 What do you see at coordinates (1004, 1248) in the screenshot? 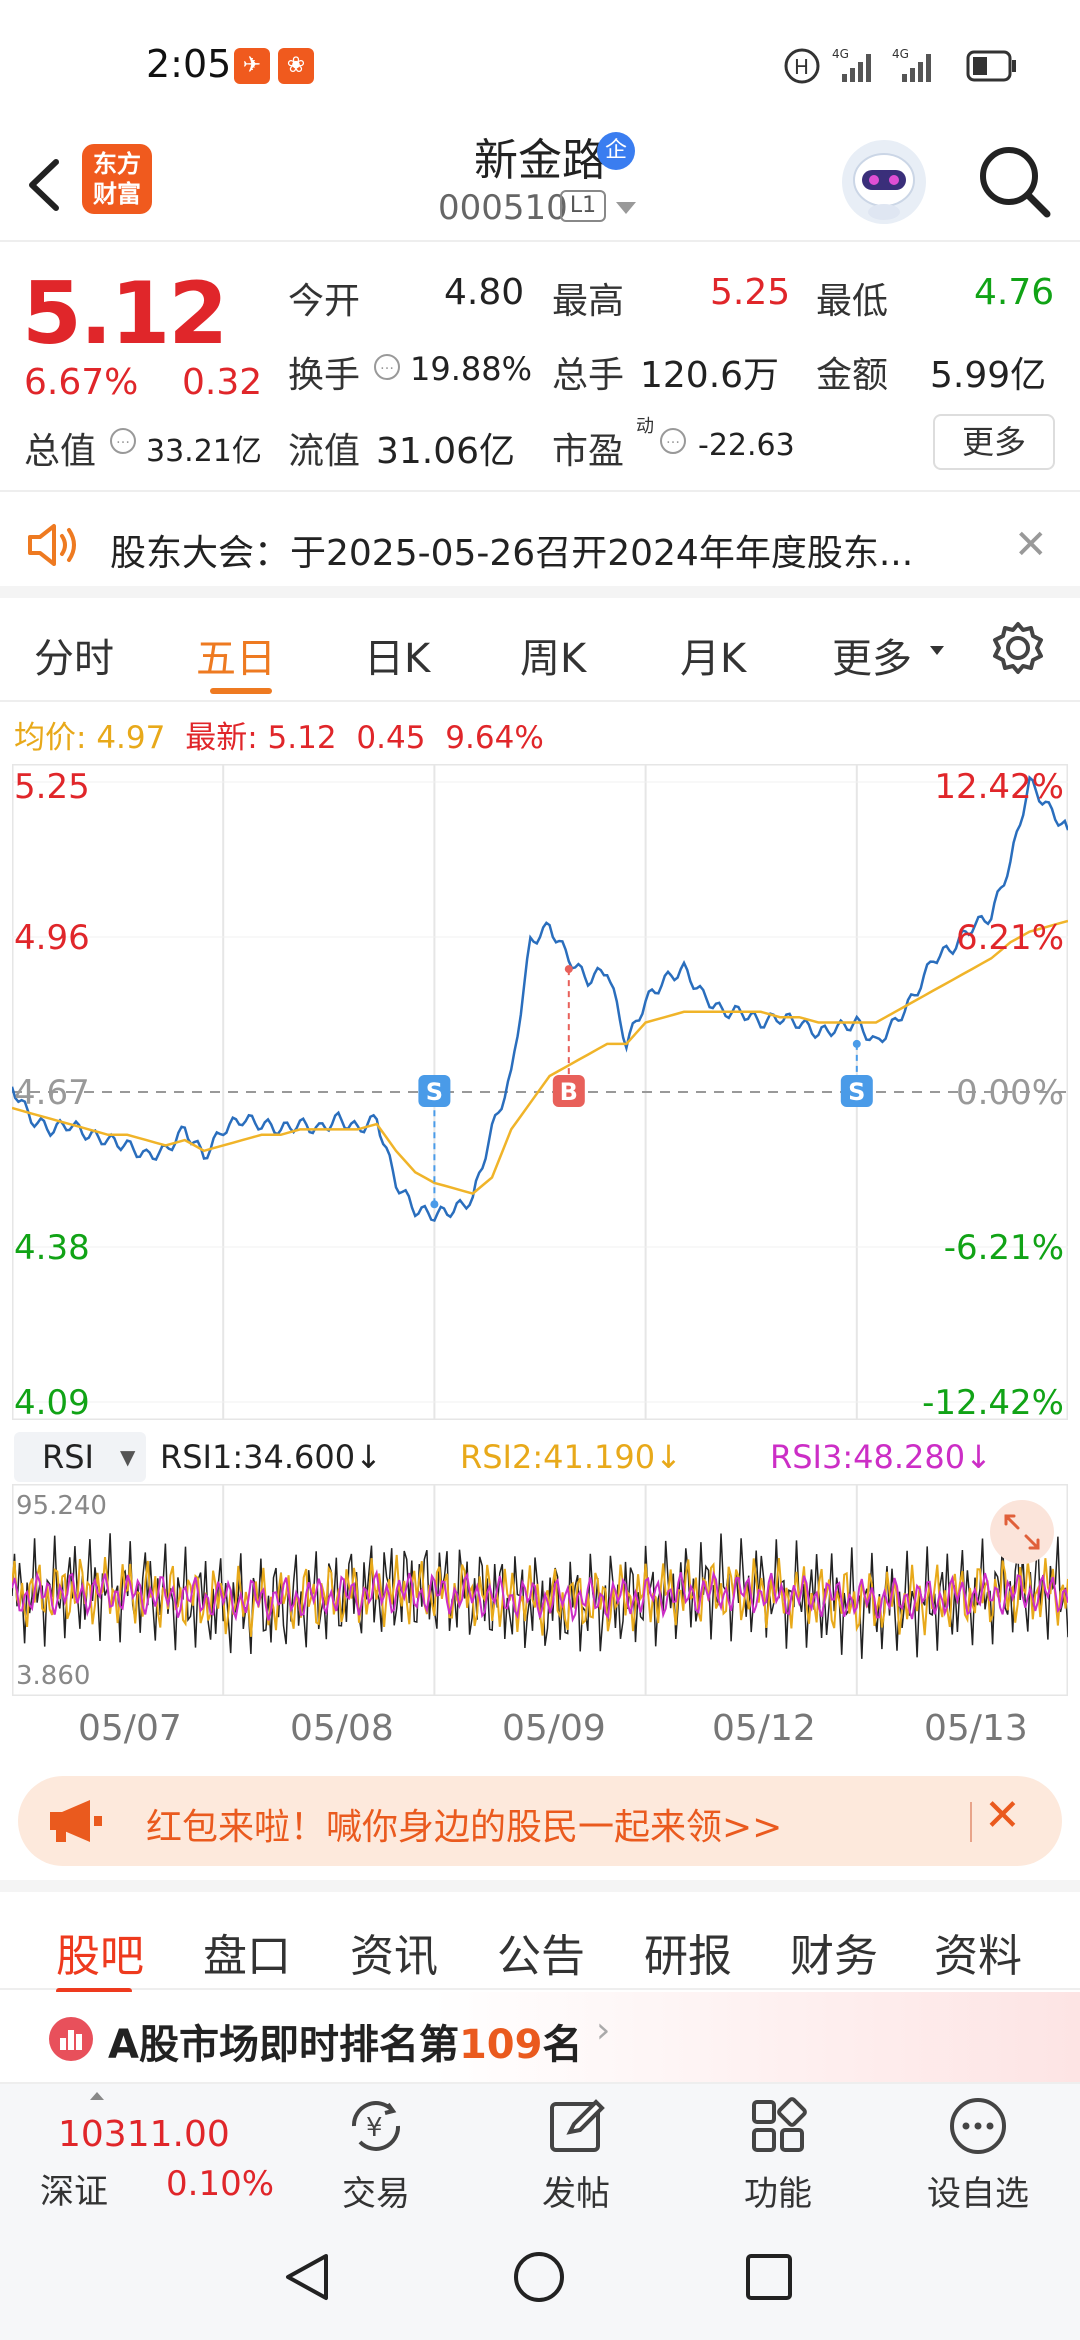
I see `y-axis-percent-label: -6.21%` at bounding box center [1004, 1248].